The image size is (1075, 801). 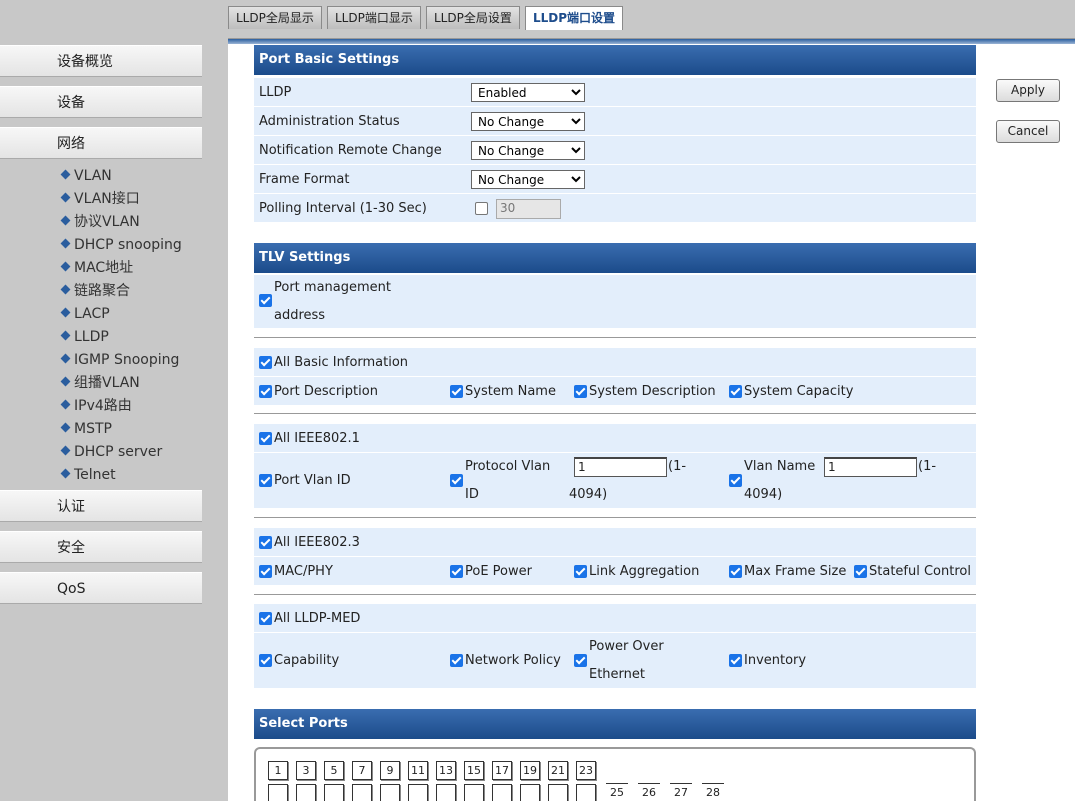 What do you see at coordinates (101, 506) in the screenshot?
I see `menu-auth: 认证` at bounding box center [101, 506].